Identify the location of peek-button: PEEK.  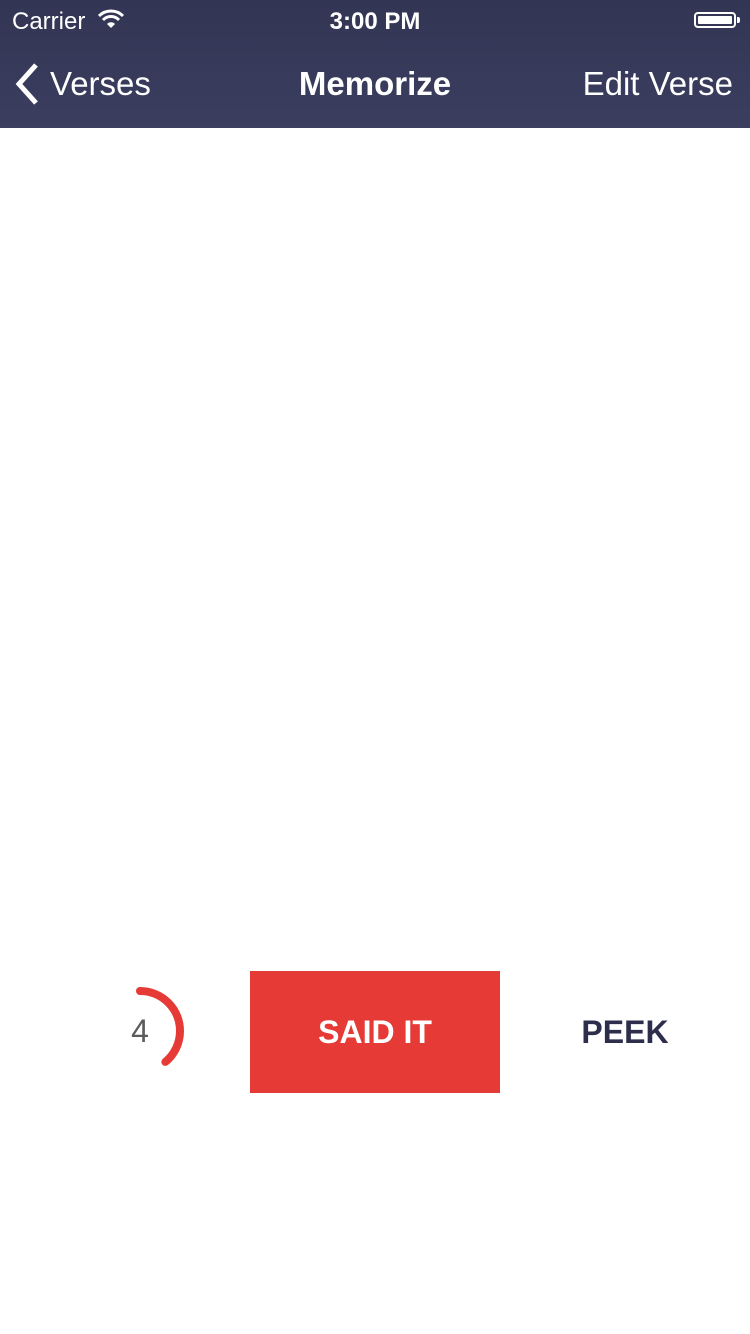
(625, 1032).